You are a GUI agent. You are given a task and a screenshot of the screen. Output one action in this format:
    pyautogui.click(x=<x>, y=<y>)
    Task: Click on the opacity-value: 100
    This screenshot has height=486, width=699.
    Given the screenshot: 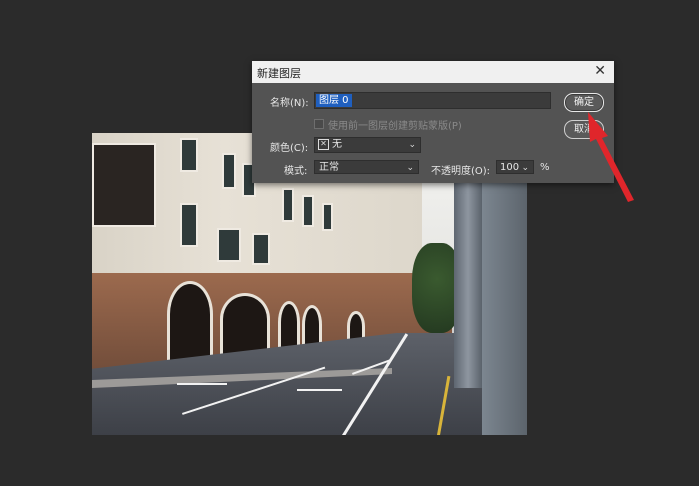 What is the action you would take?
    pyautogui.click(x=510, y=167)
    